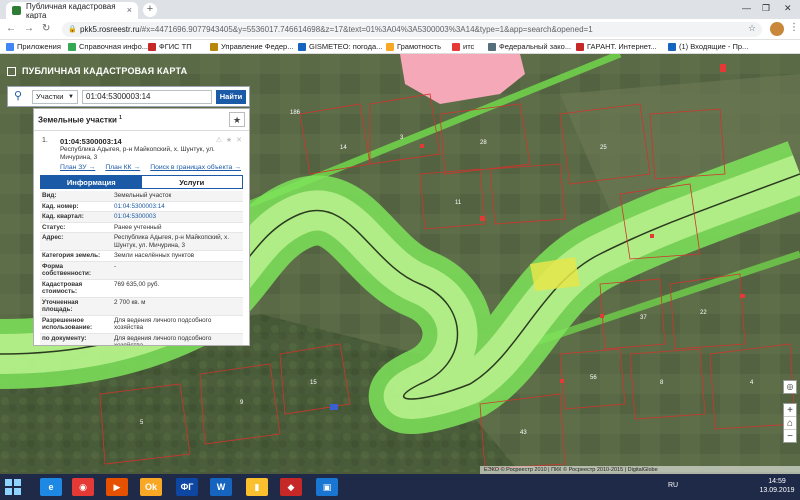  Describe the element at coordinates (120, 118) in the screenshot. I see `result-count: 1` at that location.